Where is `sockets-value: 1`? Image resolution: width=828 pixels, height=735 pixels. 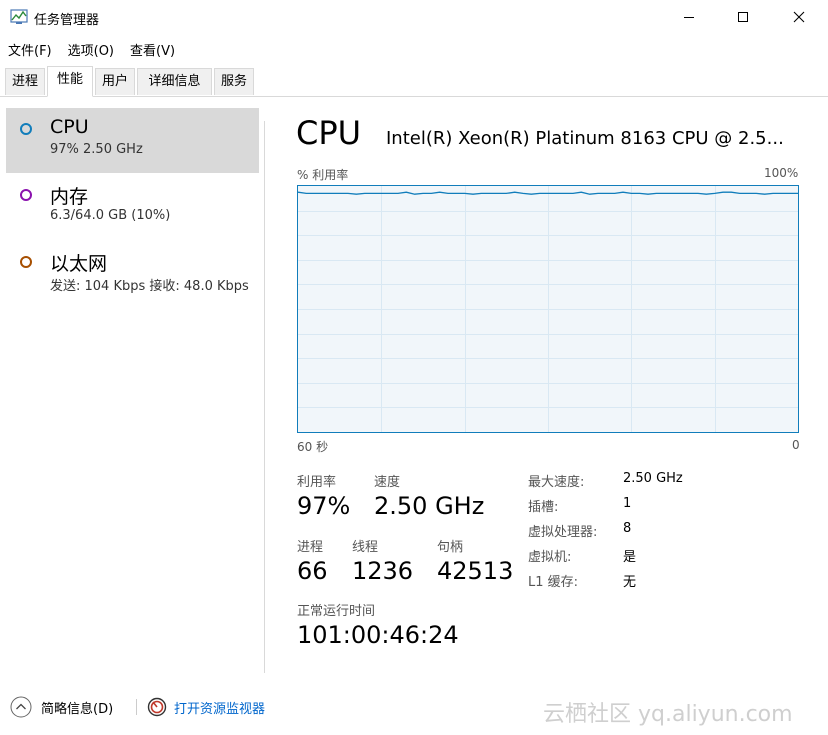
sockets-value: 1 is located at coordinates (627, 503).